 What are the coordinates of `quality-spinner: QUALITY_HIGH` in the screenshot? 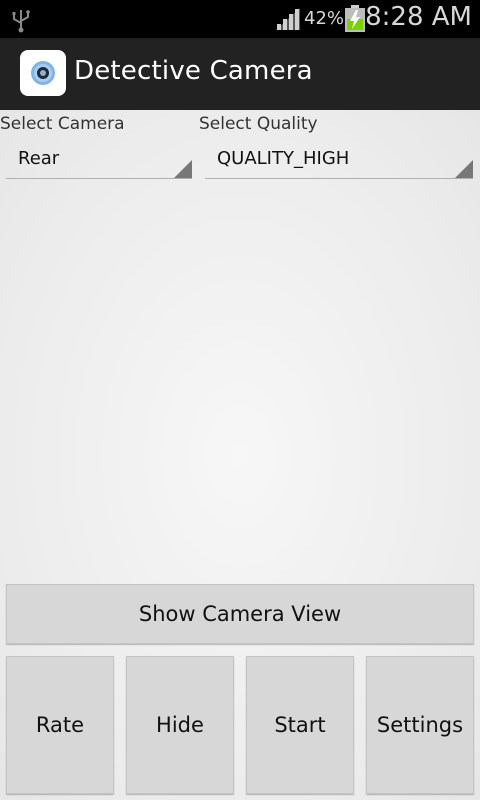 It's located at (339, 159).